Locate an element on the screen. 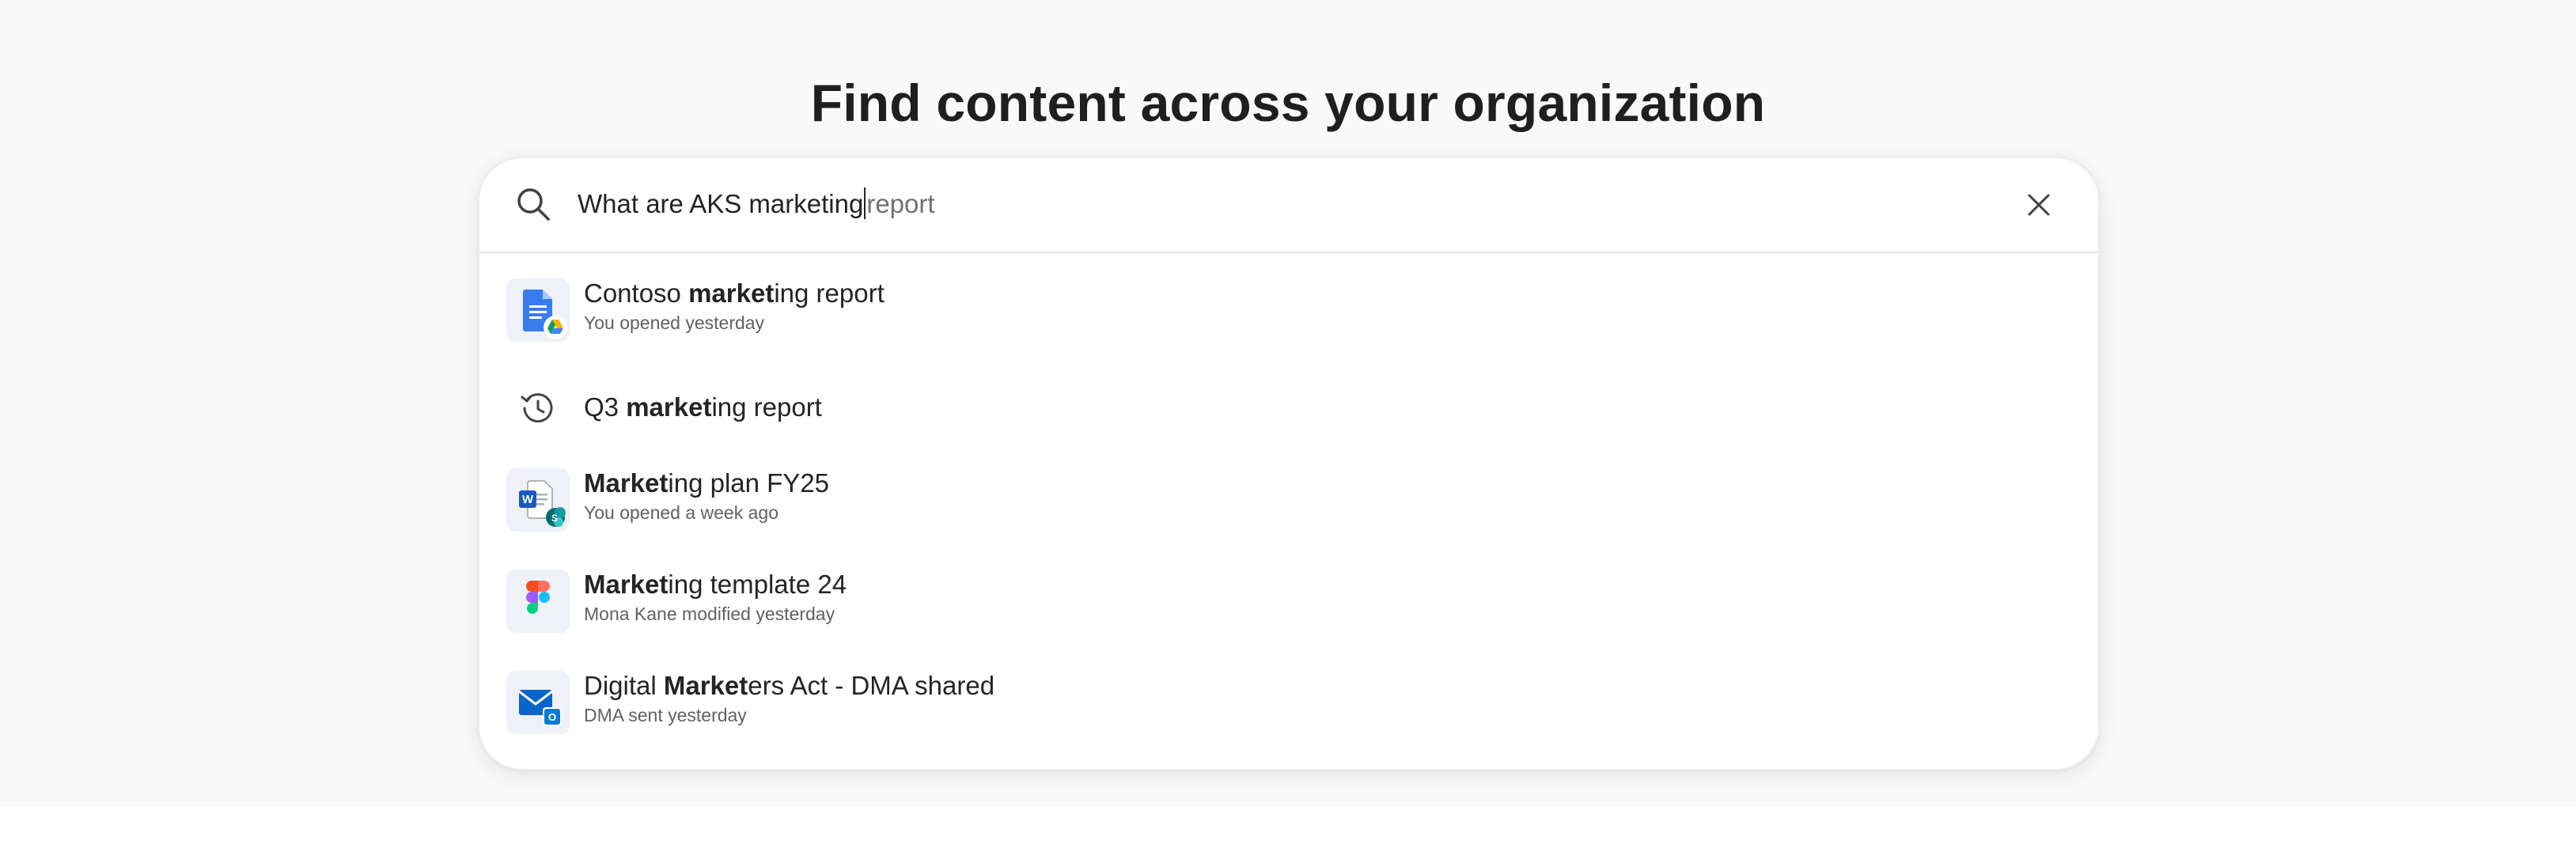  result-subtitle: You opened a week ago is located at coordinates (681, 512).